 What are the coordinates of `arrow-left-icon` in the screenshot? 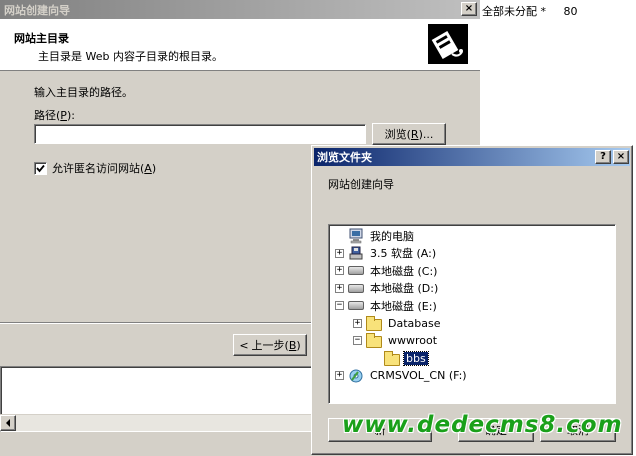 It's located at (8, 423).